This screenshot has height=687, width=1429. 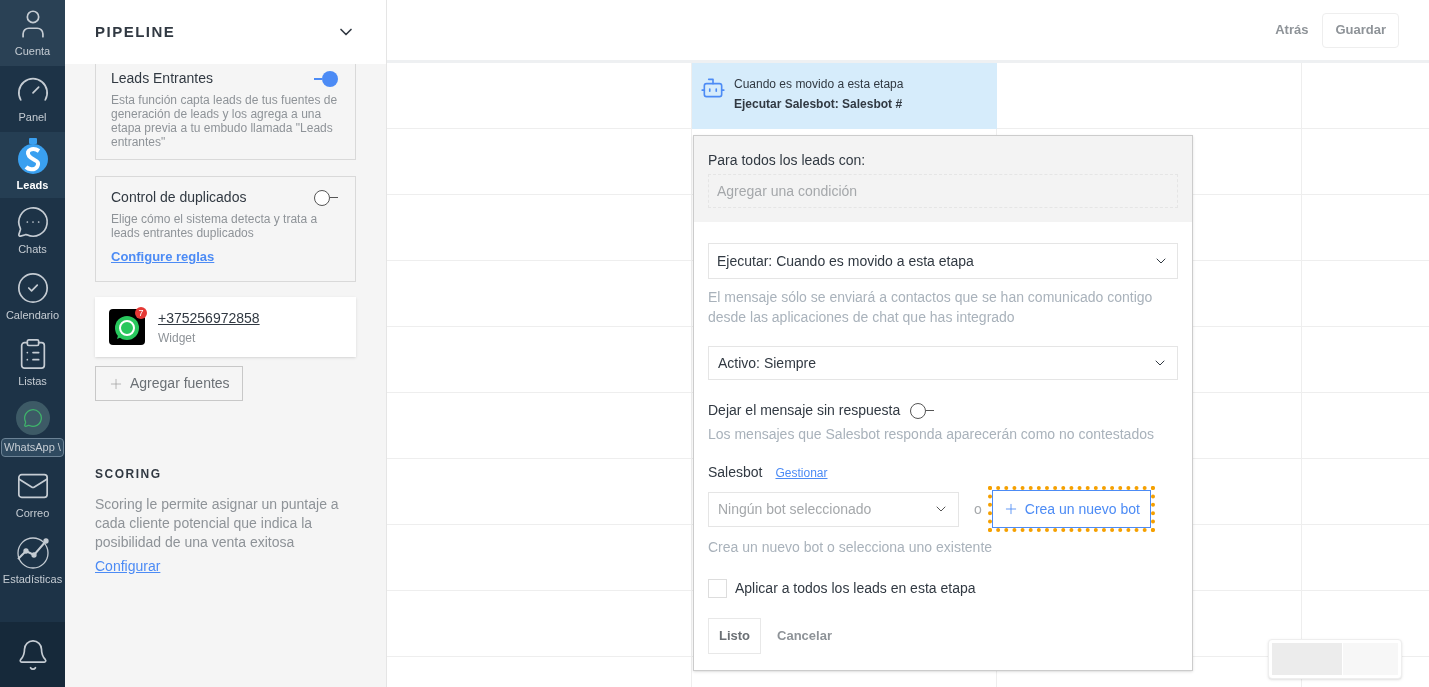 I want to click on section-title: SCORING, so click(x=129, y=474).